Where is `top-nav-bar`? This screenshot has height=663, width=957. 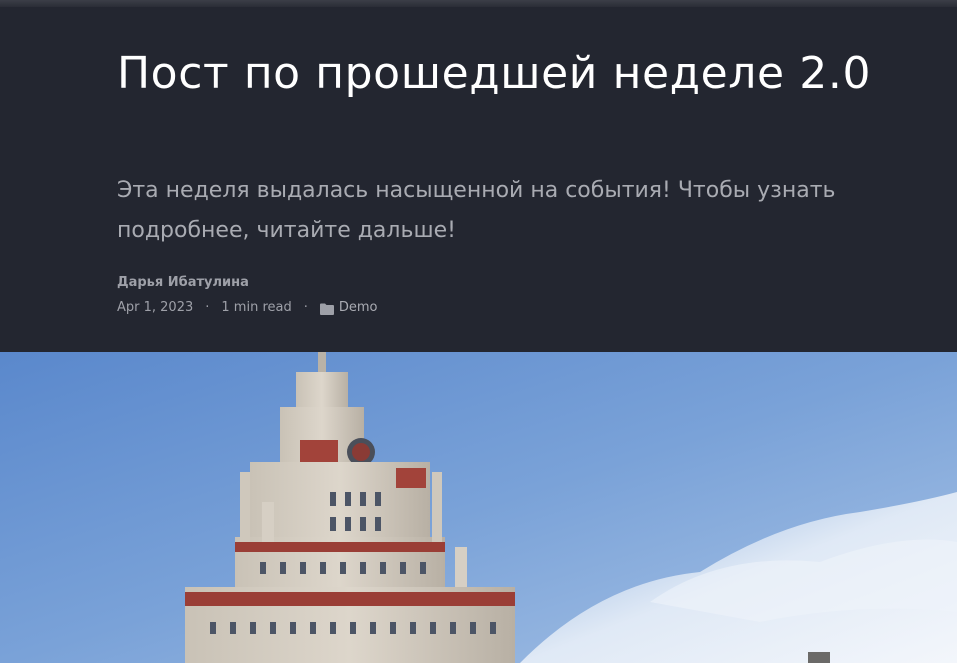
top-nav-bar is located at coordinates (478, 3).